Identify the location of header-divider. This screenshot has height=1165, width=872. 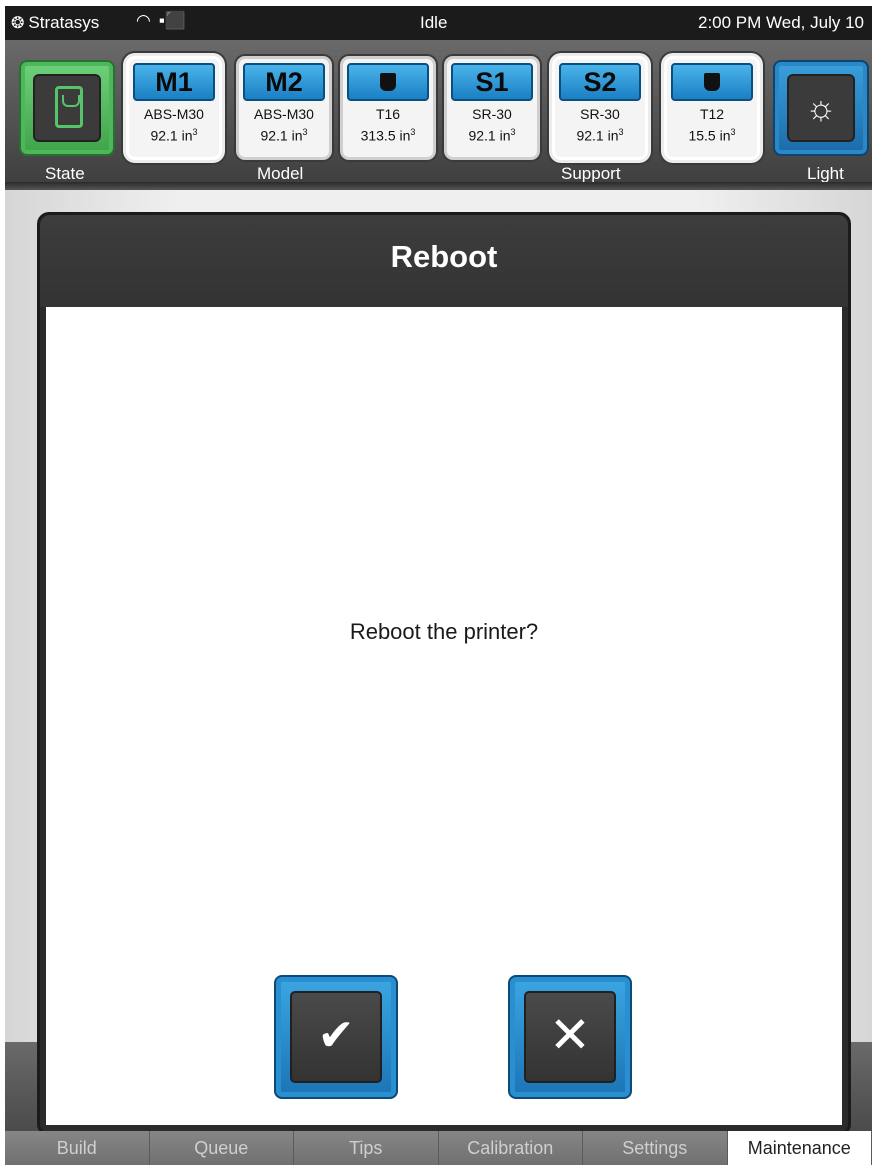
(438, 186).